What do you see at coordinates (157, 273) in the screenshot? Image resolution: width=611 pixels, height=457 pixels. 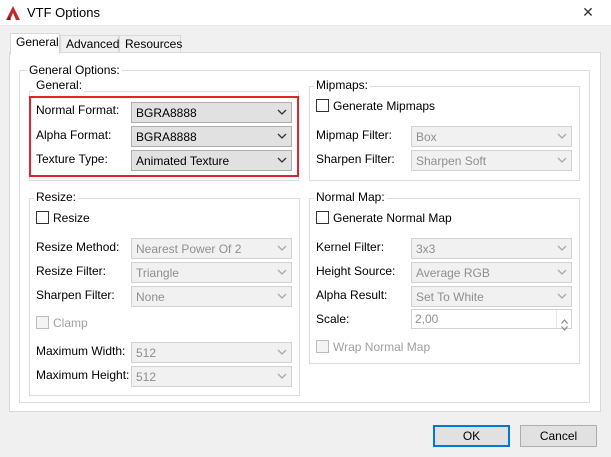 I see `resize-filter-value: Triangle` at bounding box center [157, 273].